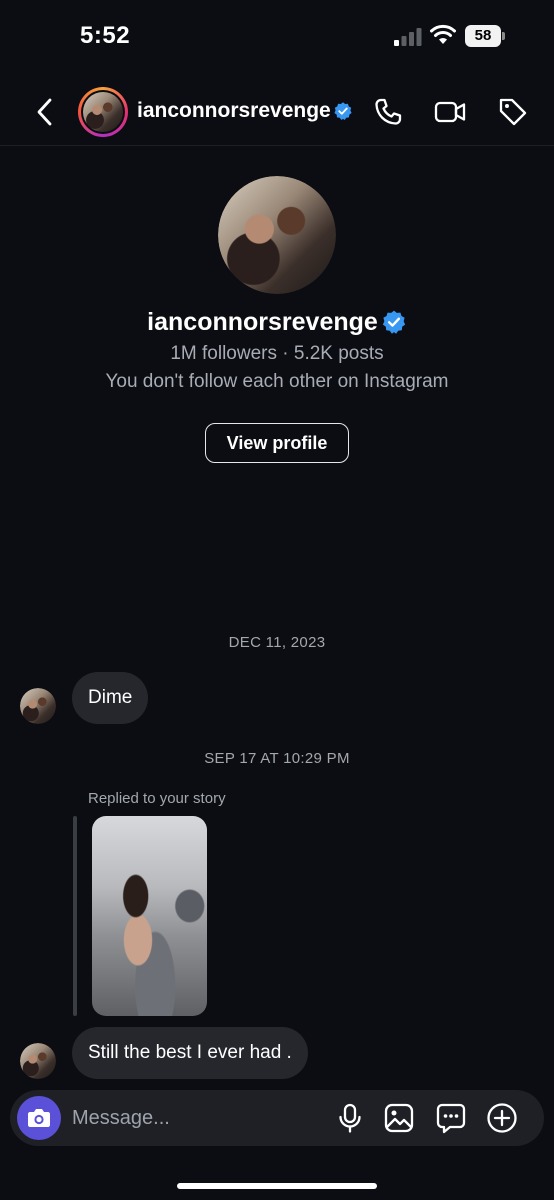 The width and height of the screenshot is (554, 1200). Describe the element at coordinates (443, 34) in the screenshot. I see `wifi-icon` at that location.